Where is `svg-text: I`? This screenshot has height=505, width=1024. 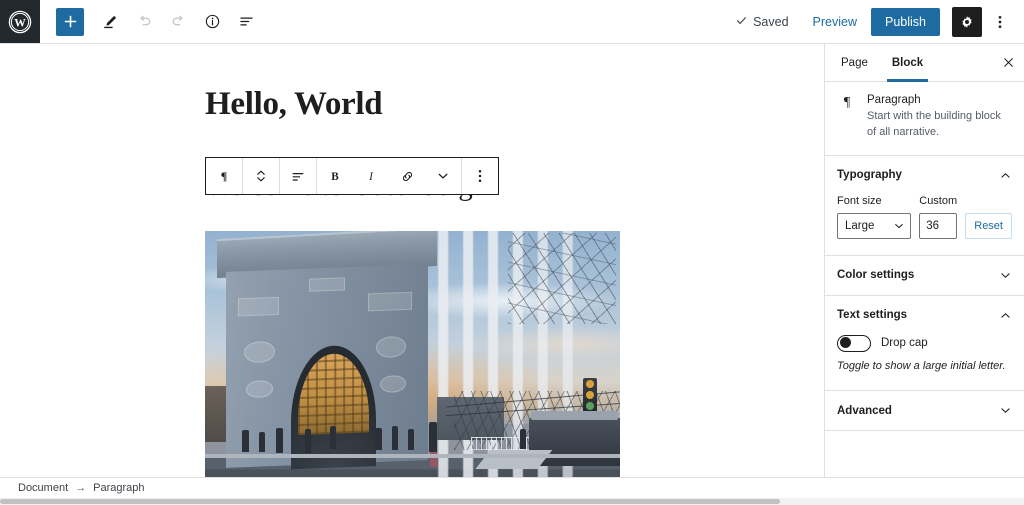
svg-text: I is located at coordinates (371, 177).